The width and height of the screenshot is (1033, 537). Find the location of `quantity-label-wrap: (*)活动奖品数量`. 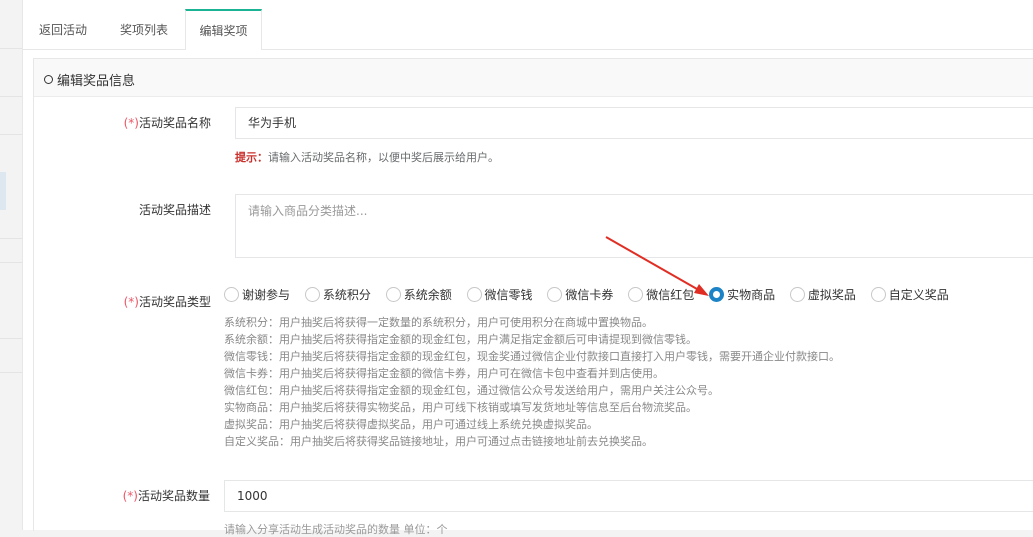

quantity-label-wrap: (*)活动奖品数量 is located at coordinates (121, 495).